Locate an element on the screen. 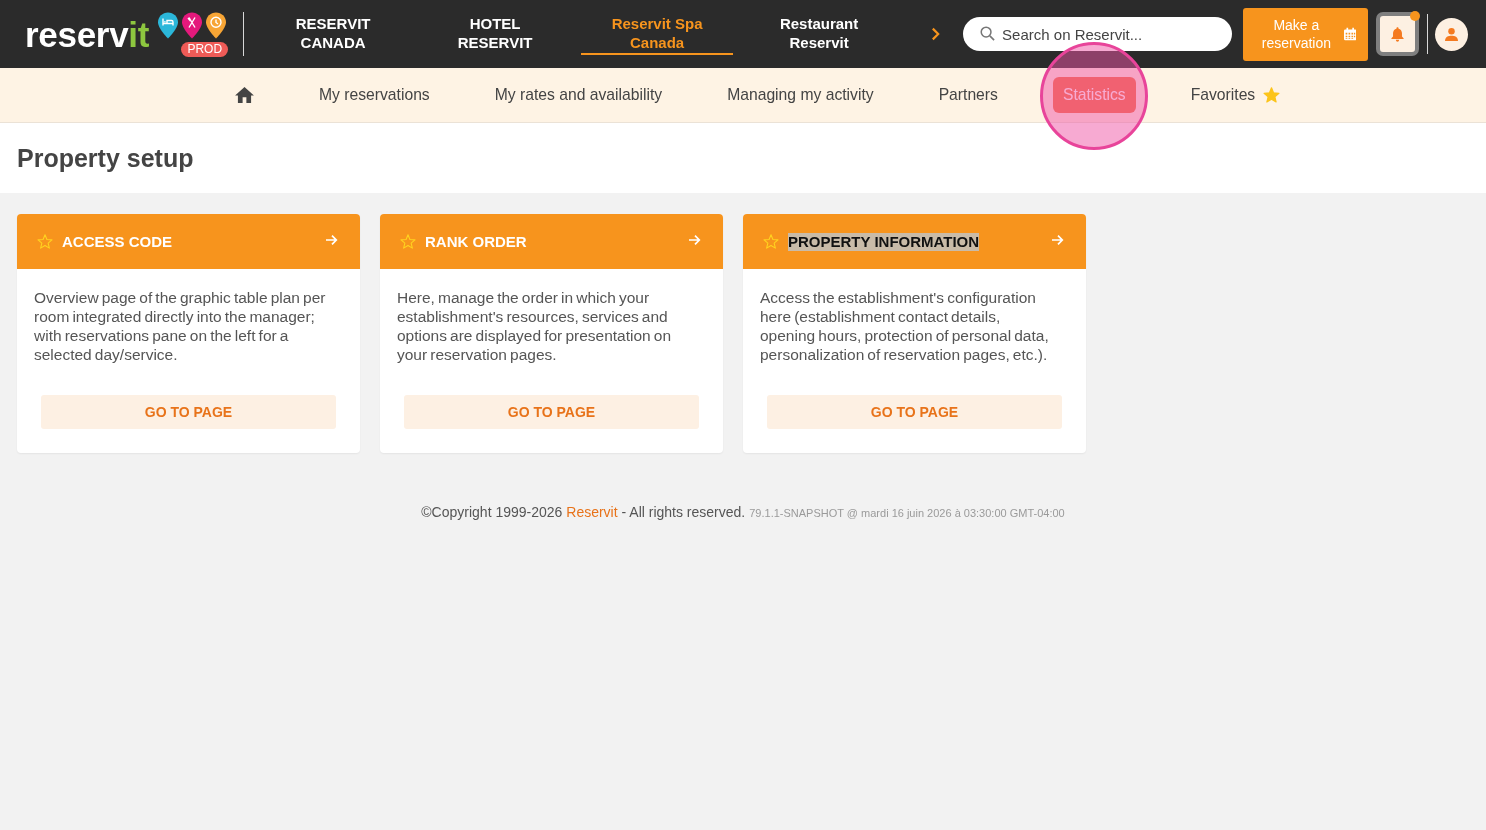 This screenshot has width=1486, height=830. bell-icon is located at coordinates (1398, 34).